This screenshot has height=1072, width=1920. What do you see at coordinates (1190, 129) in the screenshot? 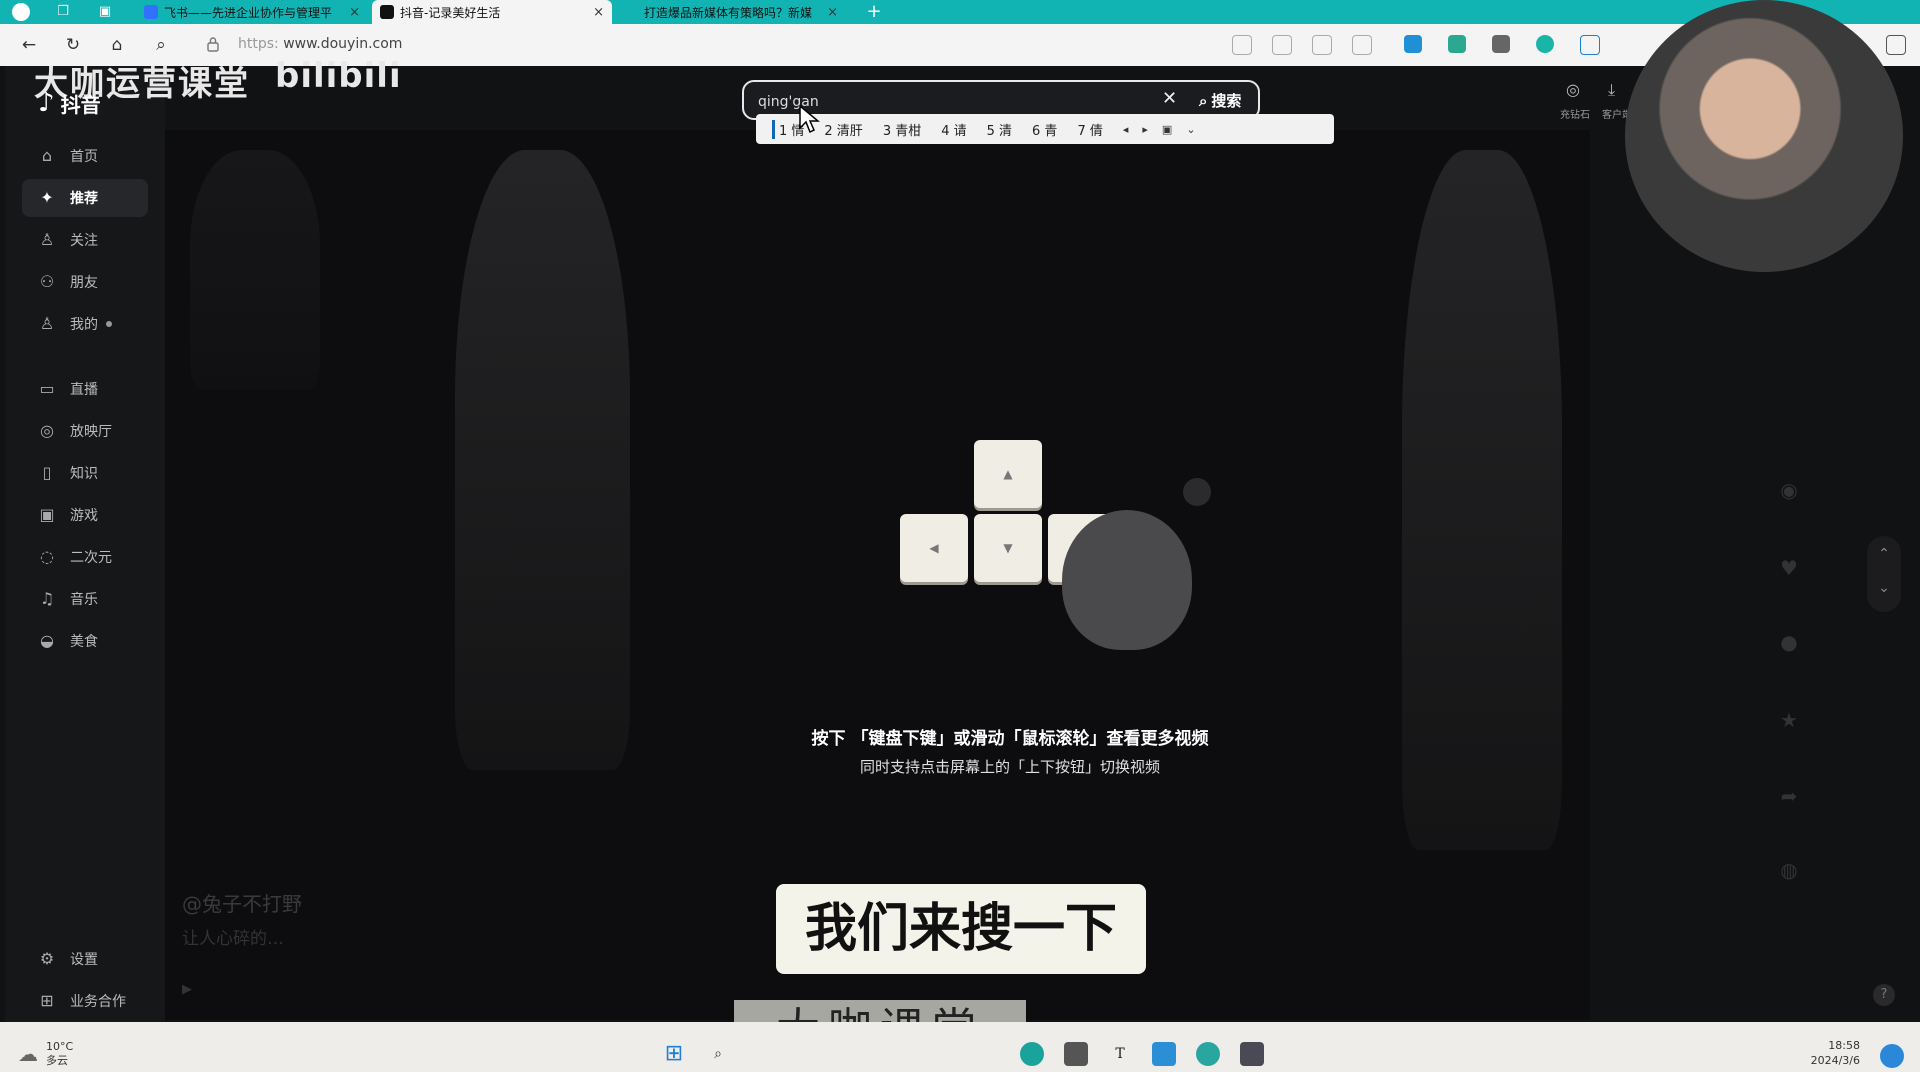
I see `ime-expand-icon: ⌄` at bounding box center [1190, 129].